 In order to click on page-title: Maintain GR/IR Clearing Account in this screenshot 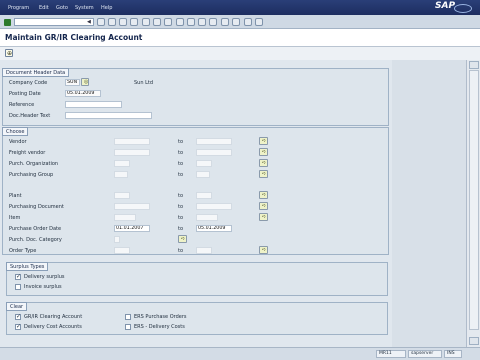, I will do `click(74, 37)`.